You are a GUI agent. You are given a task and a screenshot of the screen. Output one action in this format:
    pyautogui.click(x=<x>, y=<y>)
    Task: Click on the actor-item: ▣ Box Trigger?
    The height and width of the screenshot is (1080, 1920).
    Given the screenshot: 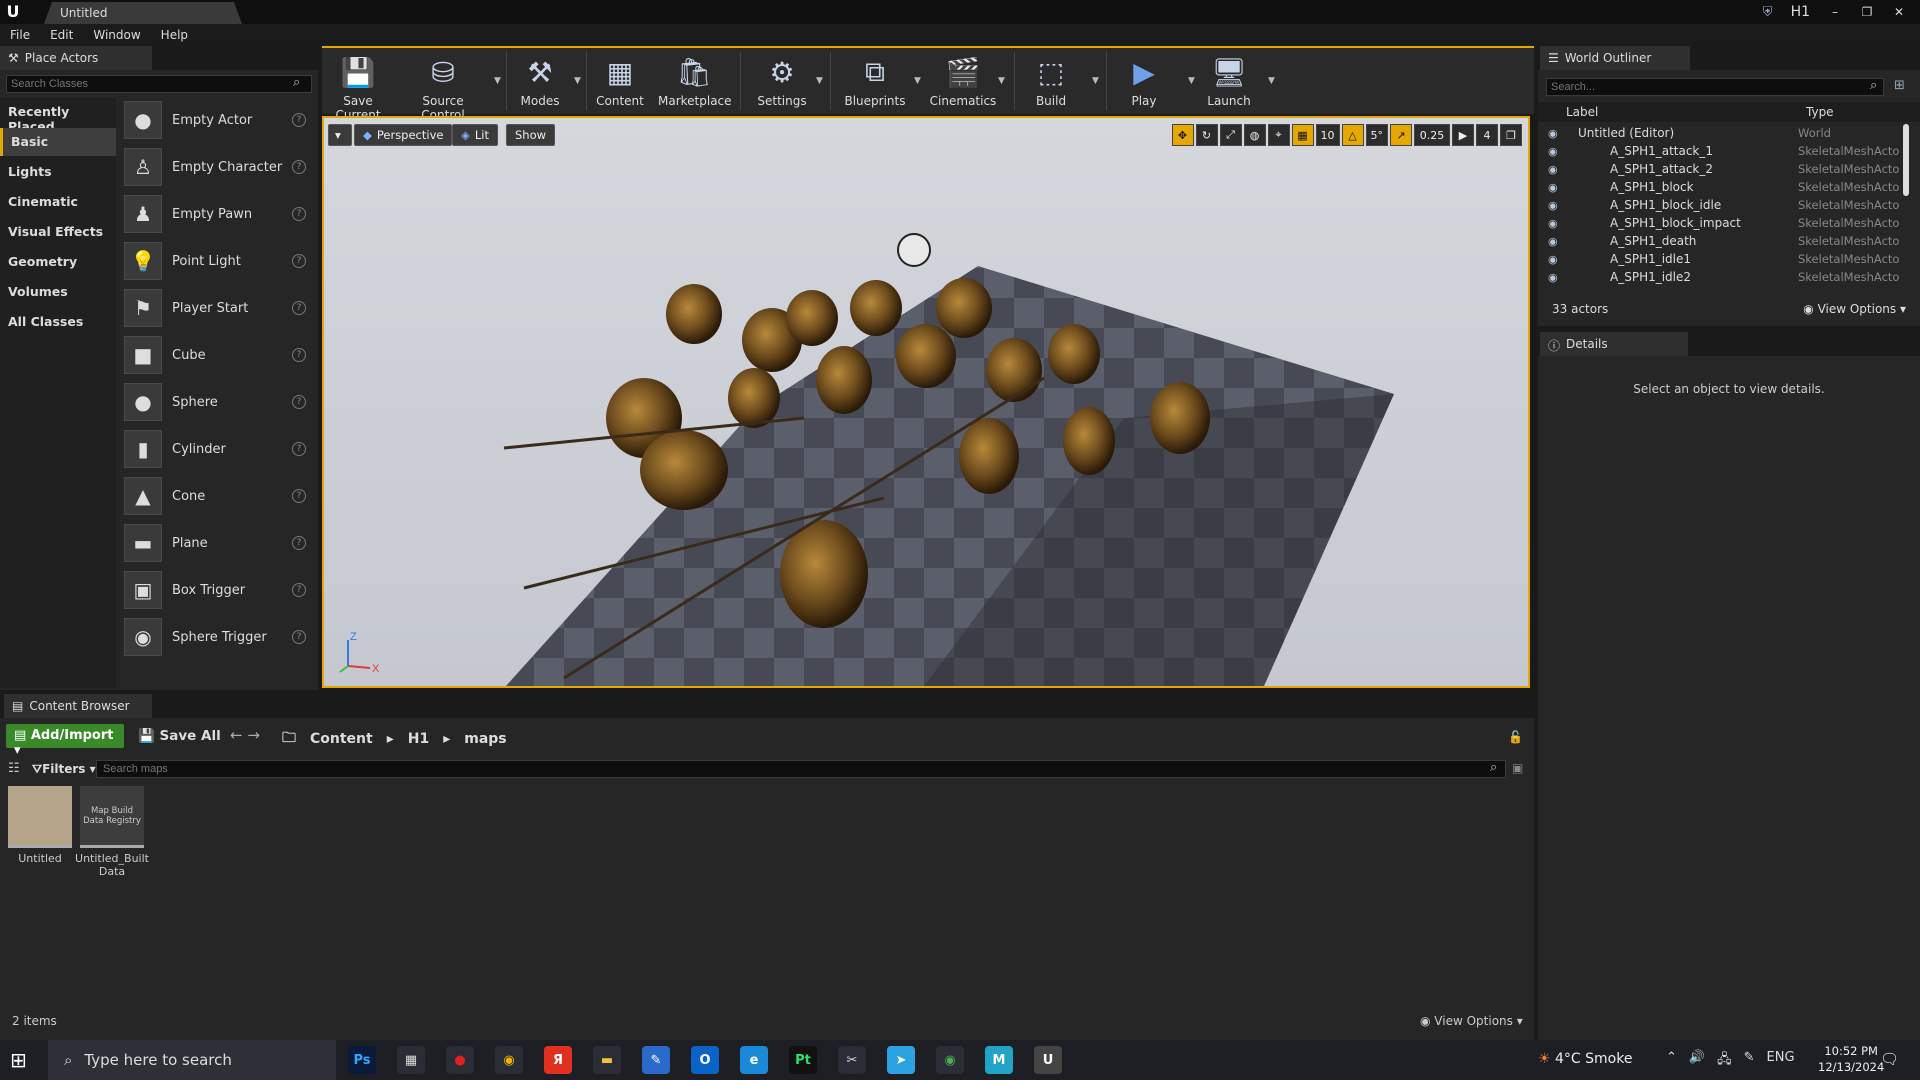 What is the action you would take?
    pyautogui.click(x=218, y=590)
    